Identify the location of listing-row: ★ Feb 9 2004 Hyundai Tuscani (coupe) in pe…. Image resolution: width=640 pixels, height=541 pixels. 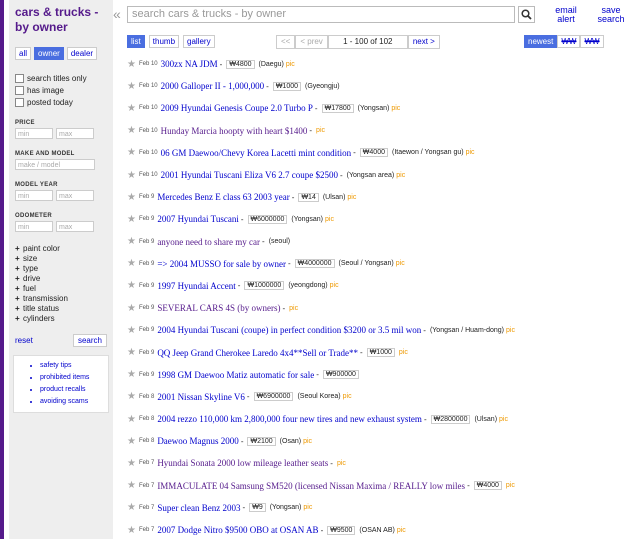
(382, 330).